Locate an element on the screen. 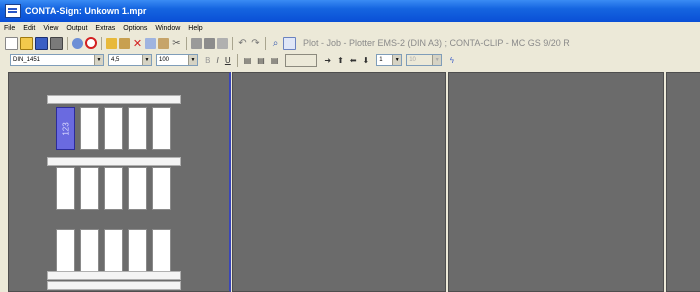 This screenshot has width=700, height=292. font-size-value: 4,5 is located at coordinates (115, 60).